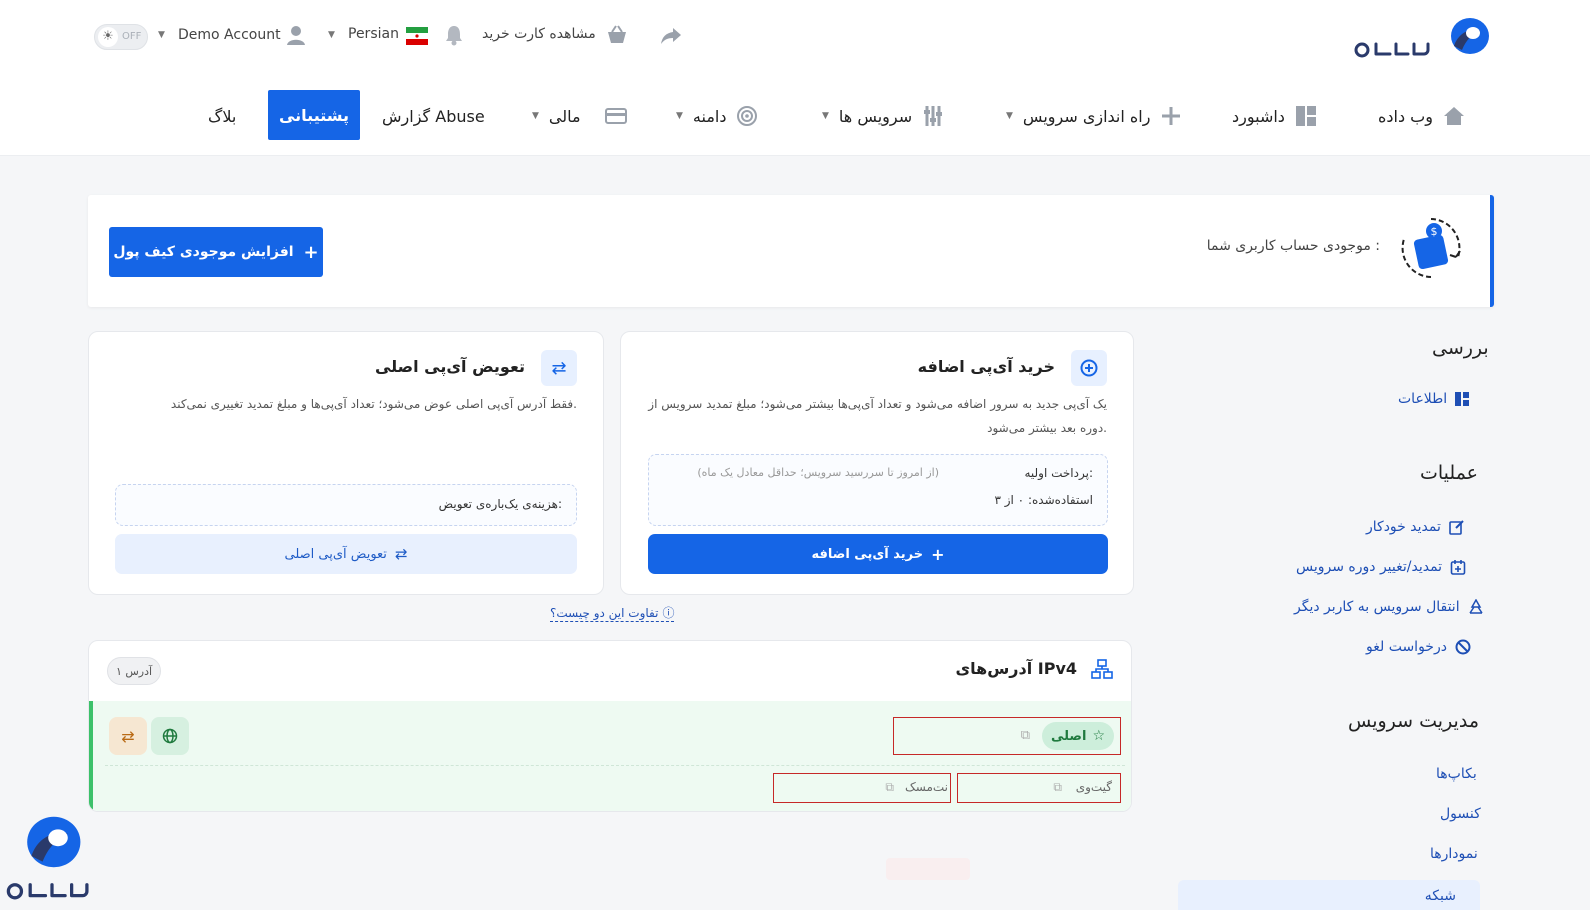 The image size is (1590, 910). I want to click on sidebar-item-renew-period: تمدید/تغییر دوره سرویس, so click(1381, 567).